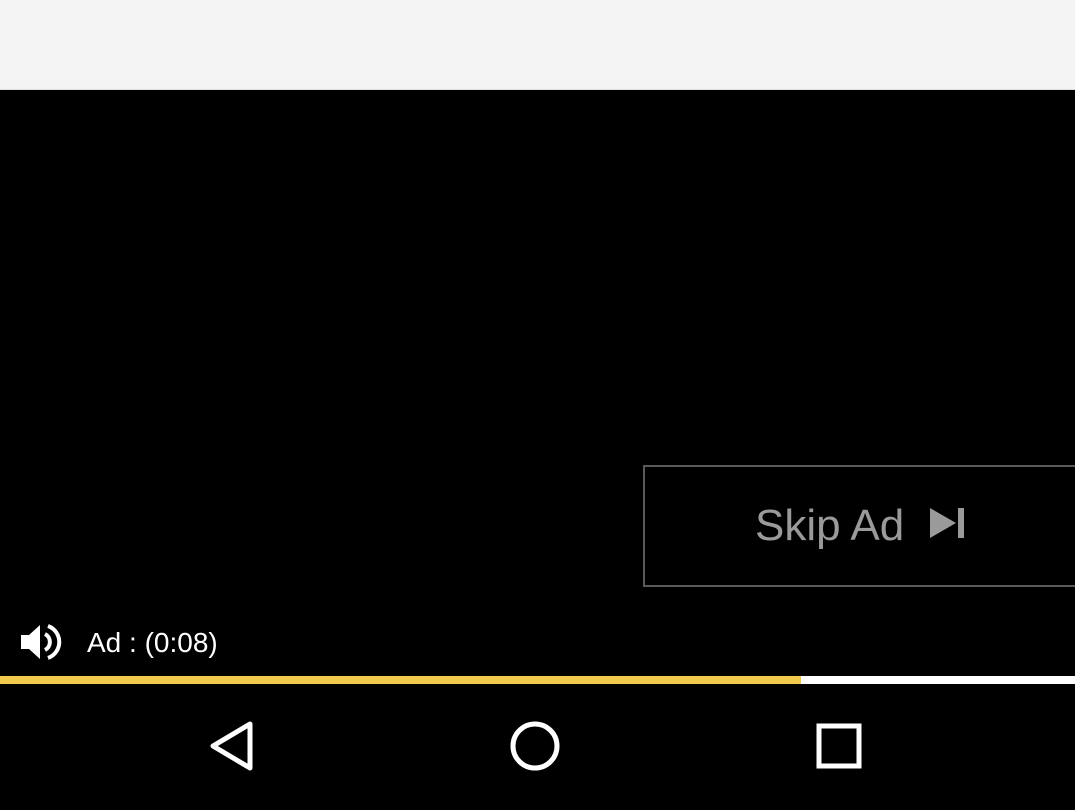  I want to click on ad-countdown: Ad : (0:08), so click(152, 642).